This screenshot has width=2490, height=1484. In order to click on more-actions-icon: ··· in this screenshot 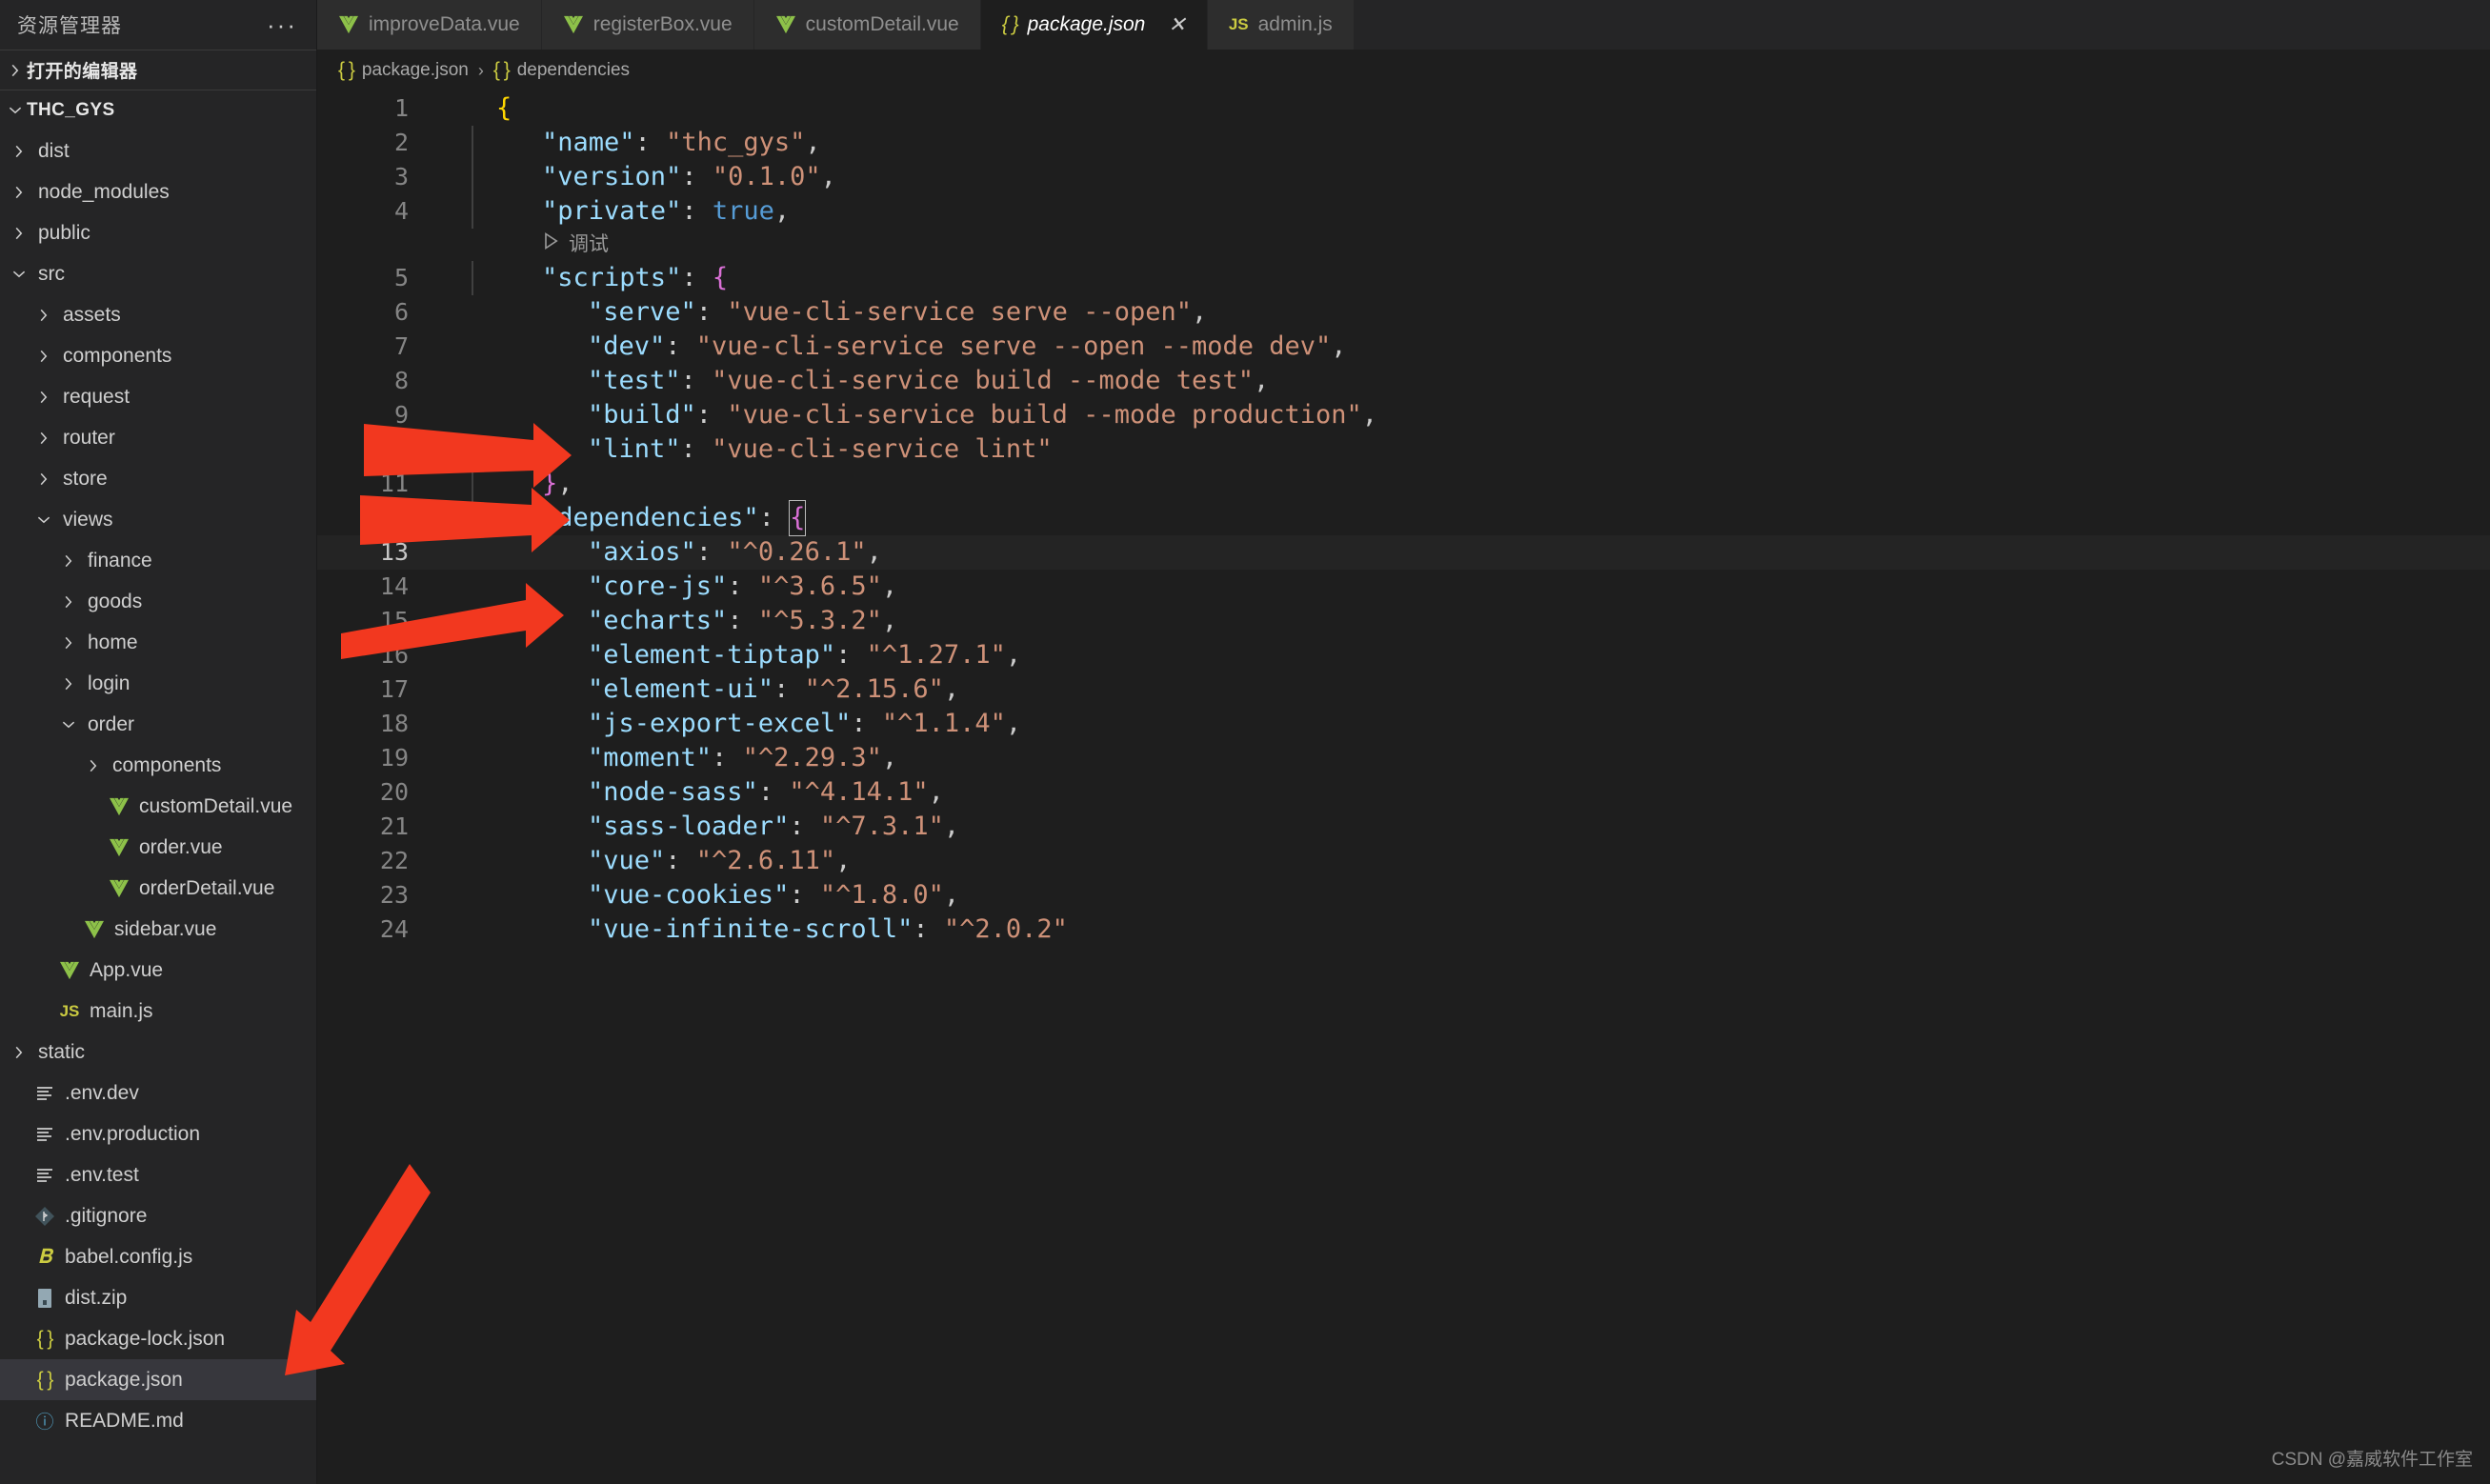, I will do `click(282, 25)`.